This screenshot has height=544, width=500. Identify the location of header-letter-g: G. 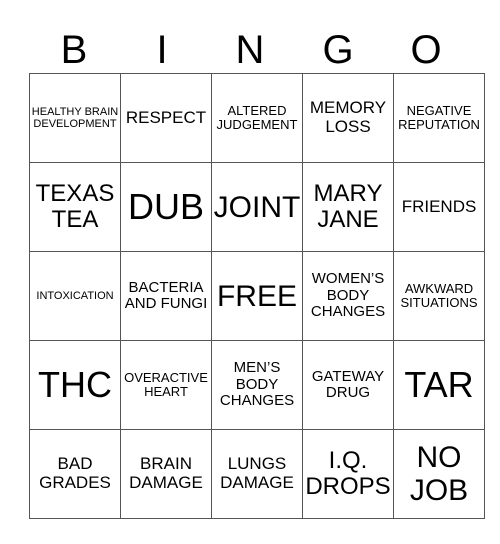
(338, 50).